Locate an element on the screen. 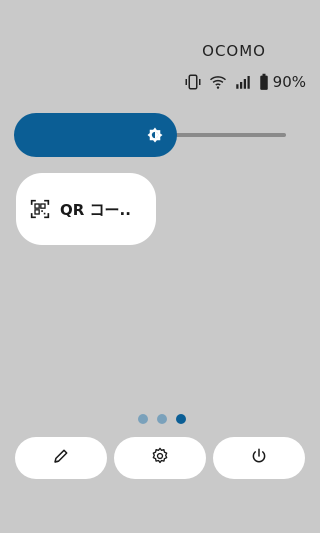  settings-button is located at coordinates (160, 458).